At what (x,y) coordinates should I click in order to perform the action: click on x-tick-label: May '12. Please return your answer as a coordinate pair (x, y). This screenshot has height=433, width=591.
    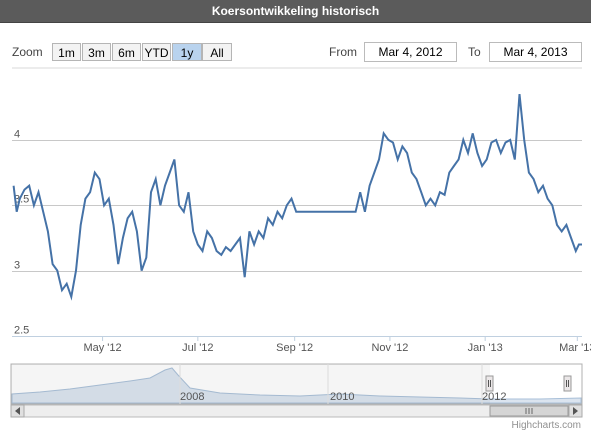
    Looking at the image, I should click on (102, 348).